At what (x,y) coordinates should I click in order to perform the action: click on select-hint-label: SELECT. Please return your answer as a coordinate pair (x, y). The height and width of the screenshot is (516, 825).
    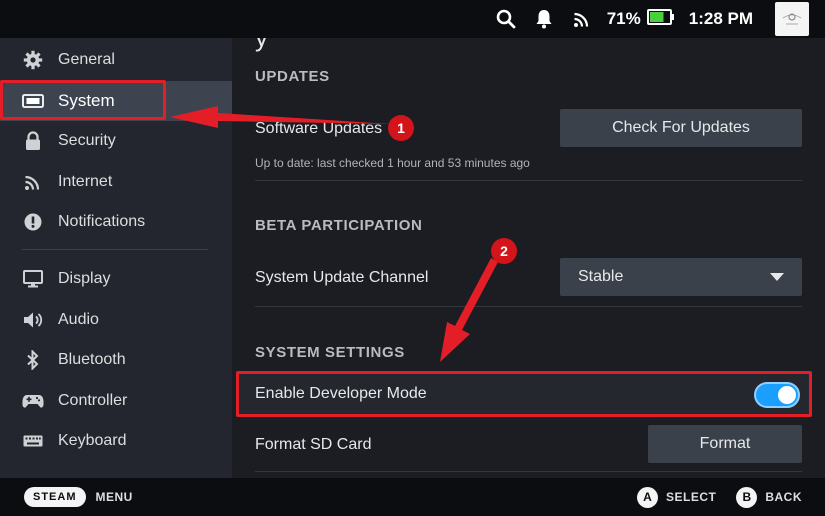
    Looking at the image, I should click on (691, 497).